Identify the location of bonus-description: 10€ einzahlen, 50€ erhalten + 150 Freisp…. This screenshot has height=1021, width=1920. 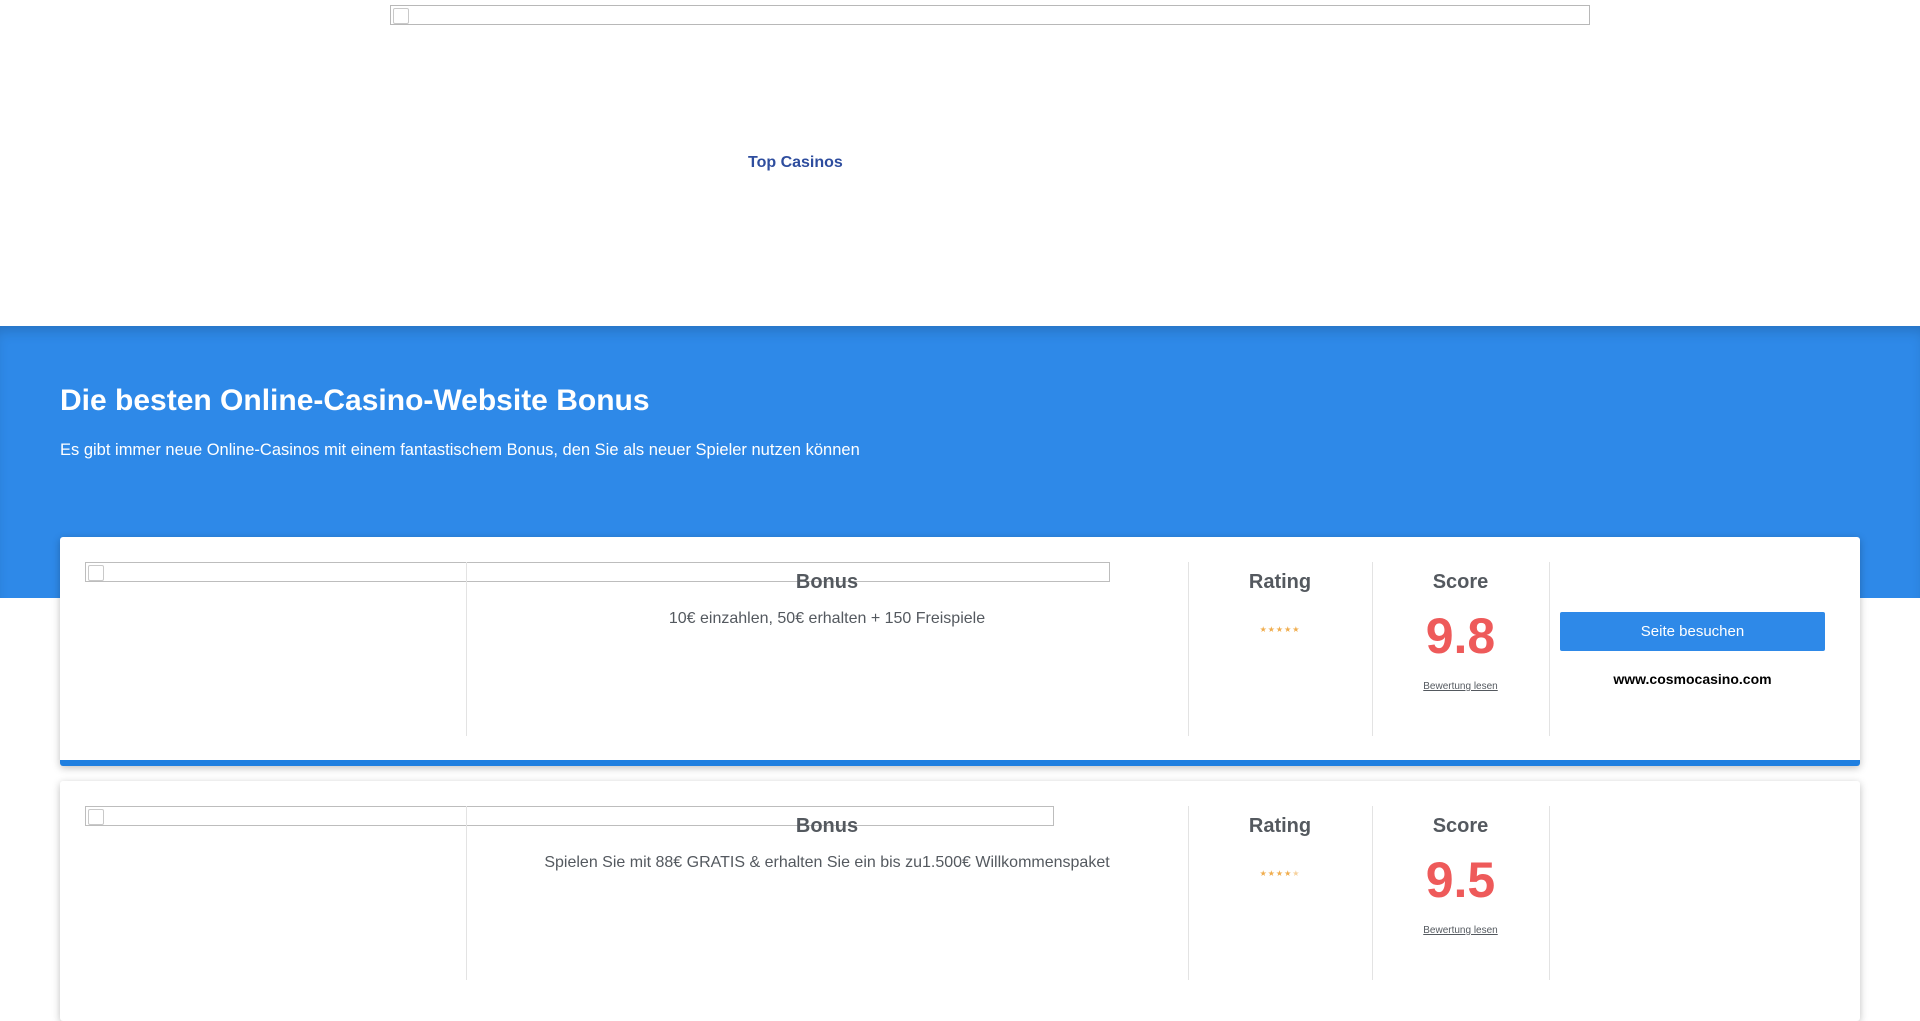
(827, 618).